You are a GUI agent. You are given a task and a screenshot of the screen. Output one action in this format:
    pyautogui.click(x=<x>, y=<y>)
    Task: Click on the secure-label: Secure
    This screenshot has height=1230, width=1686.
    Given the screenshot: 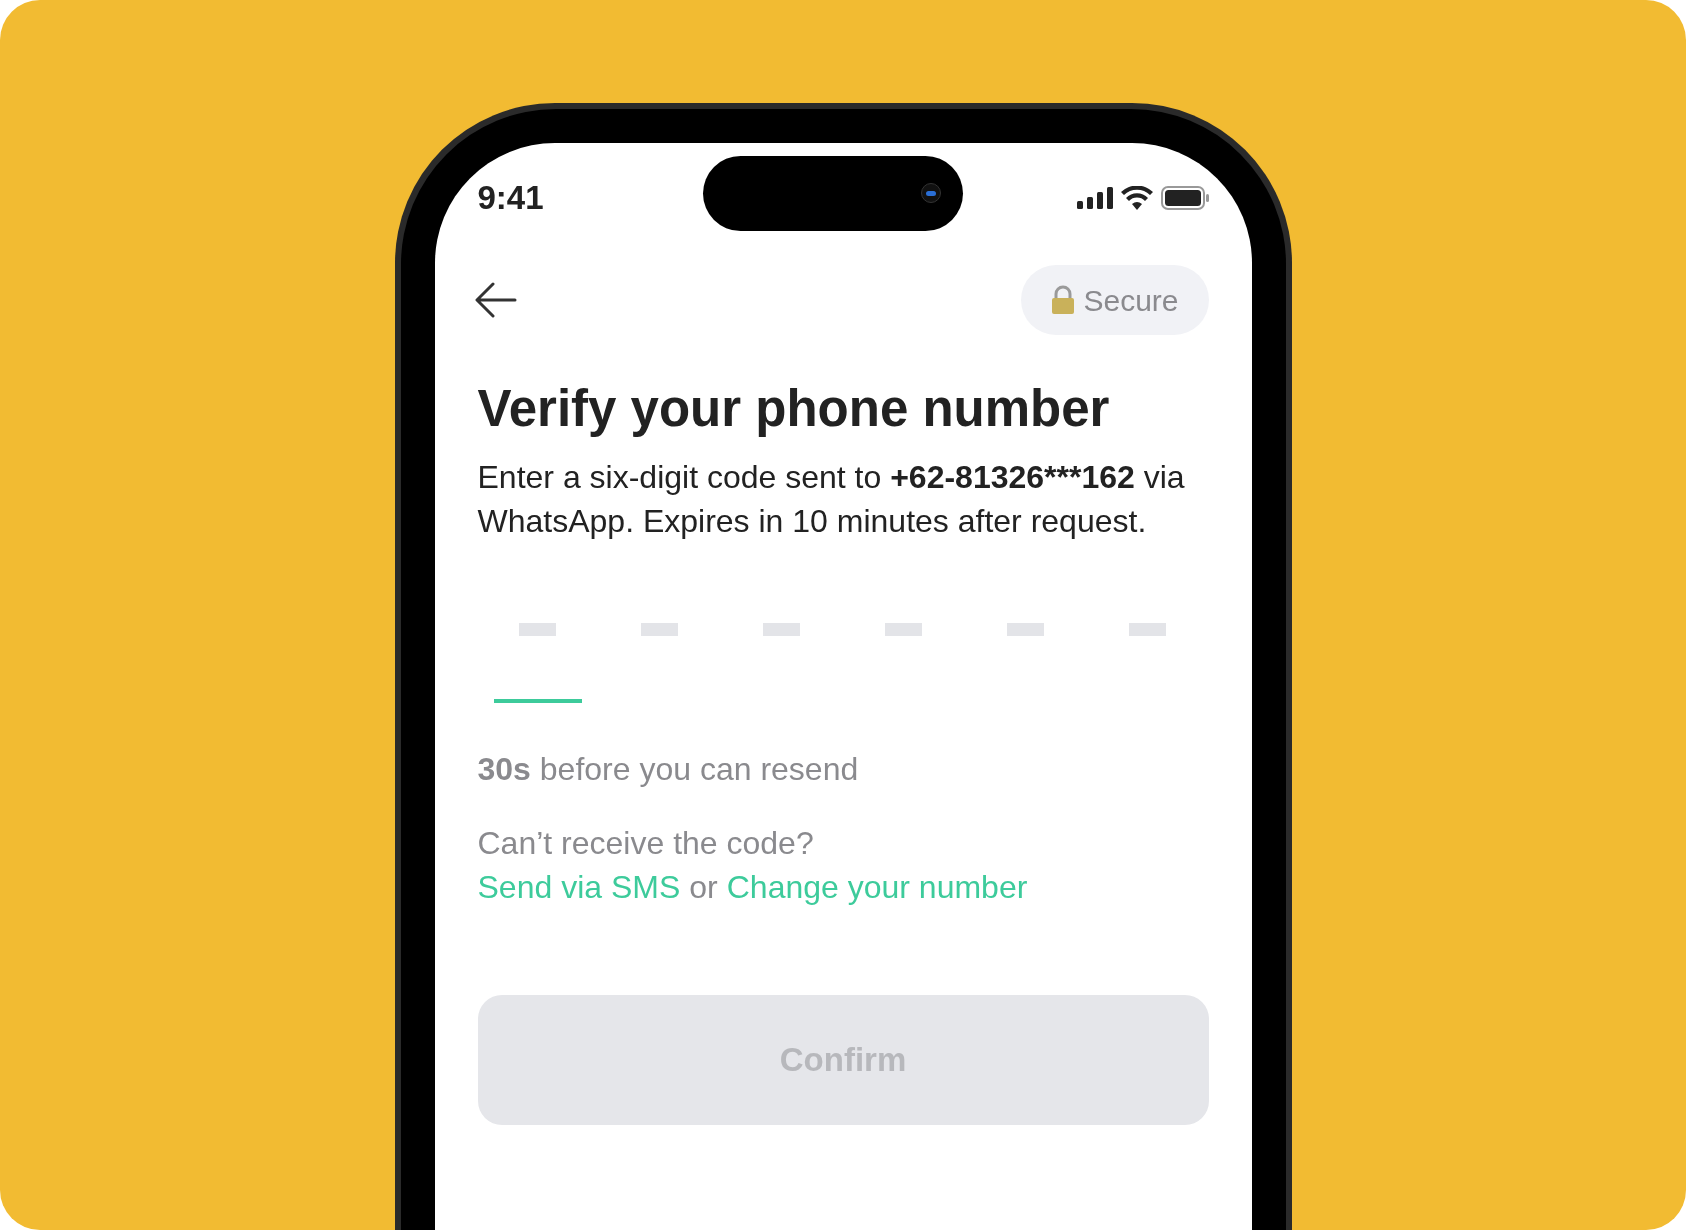 What is the action you would take?
    pyautogui.click(x=1131, y=300)
    